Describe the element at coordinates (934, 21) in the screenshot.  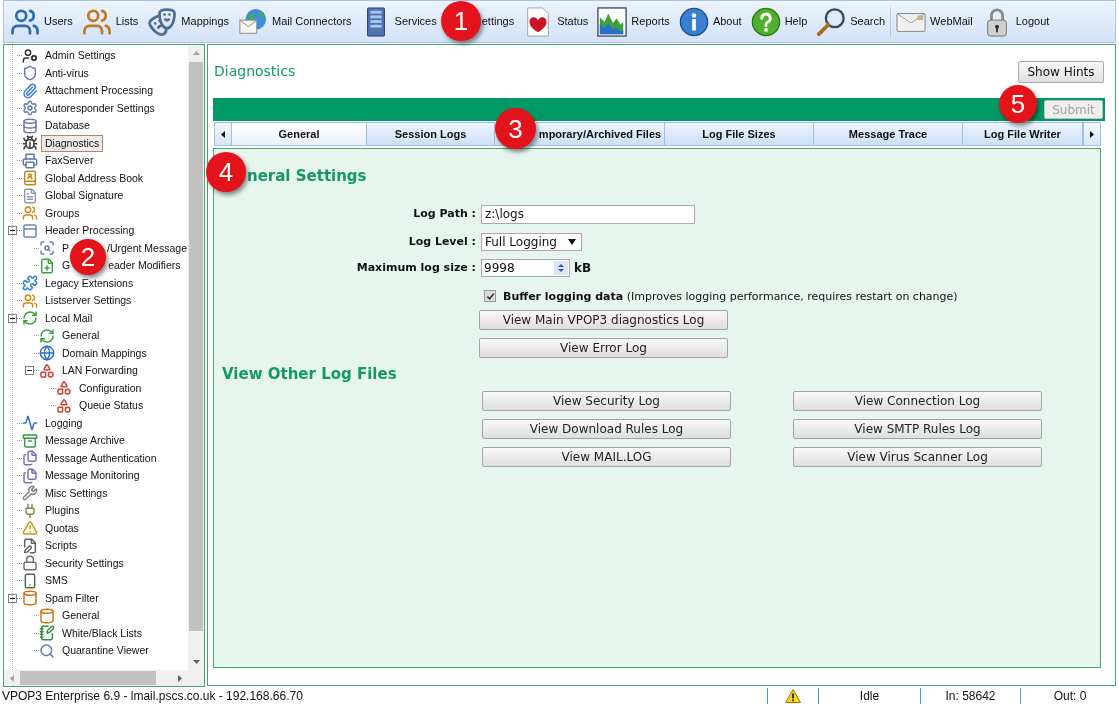
I see `toolbar-button: WebMail` at that location.